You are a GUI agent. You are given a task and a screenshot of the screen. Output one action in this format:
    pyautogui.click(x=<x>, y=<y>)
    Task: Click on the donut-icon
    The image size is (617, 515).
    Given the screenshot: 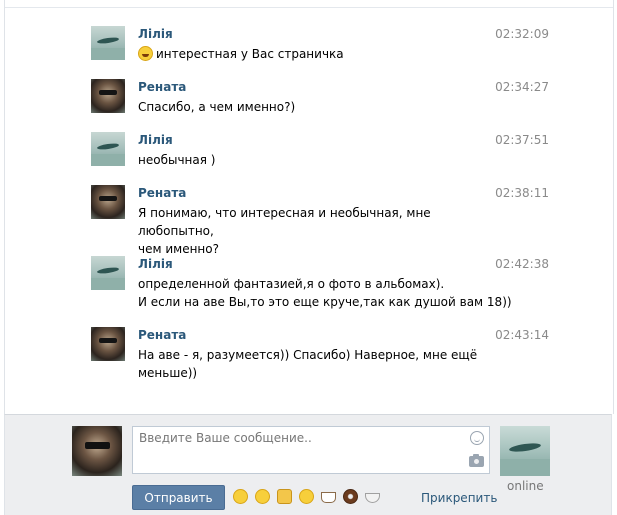 What is the action you would take?
    pyautogui.click(x=350, y=496)
    